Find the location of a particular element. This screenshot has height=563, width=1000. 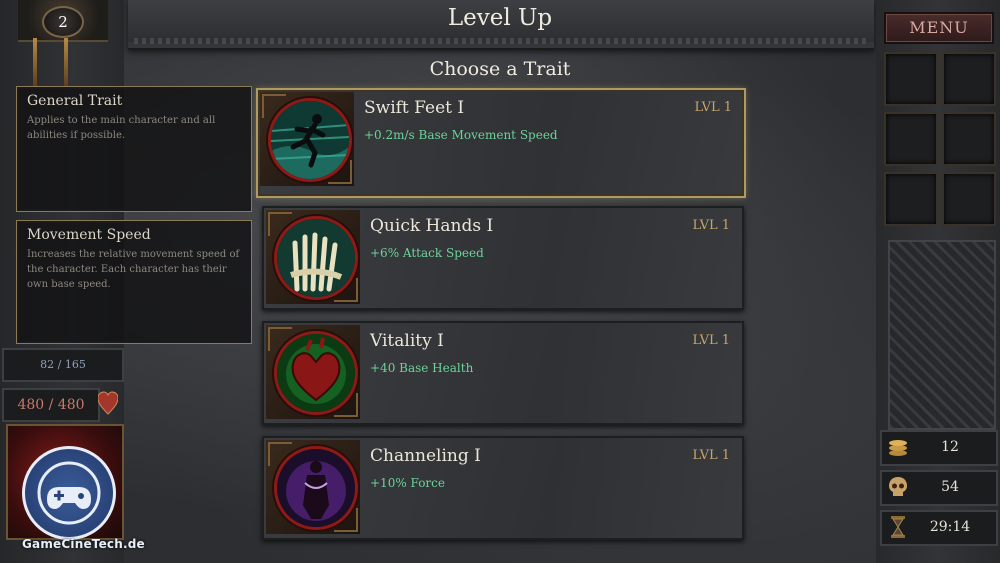

hourglass-icon is located at coordinates (898, 527).